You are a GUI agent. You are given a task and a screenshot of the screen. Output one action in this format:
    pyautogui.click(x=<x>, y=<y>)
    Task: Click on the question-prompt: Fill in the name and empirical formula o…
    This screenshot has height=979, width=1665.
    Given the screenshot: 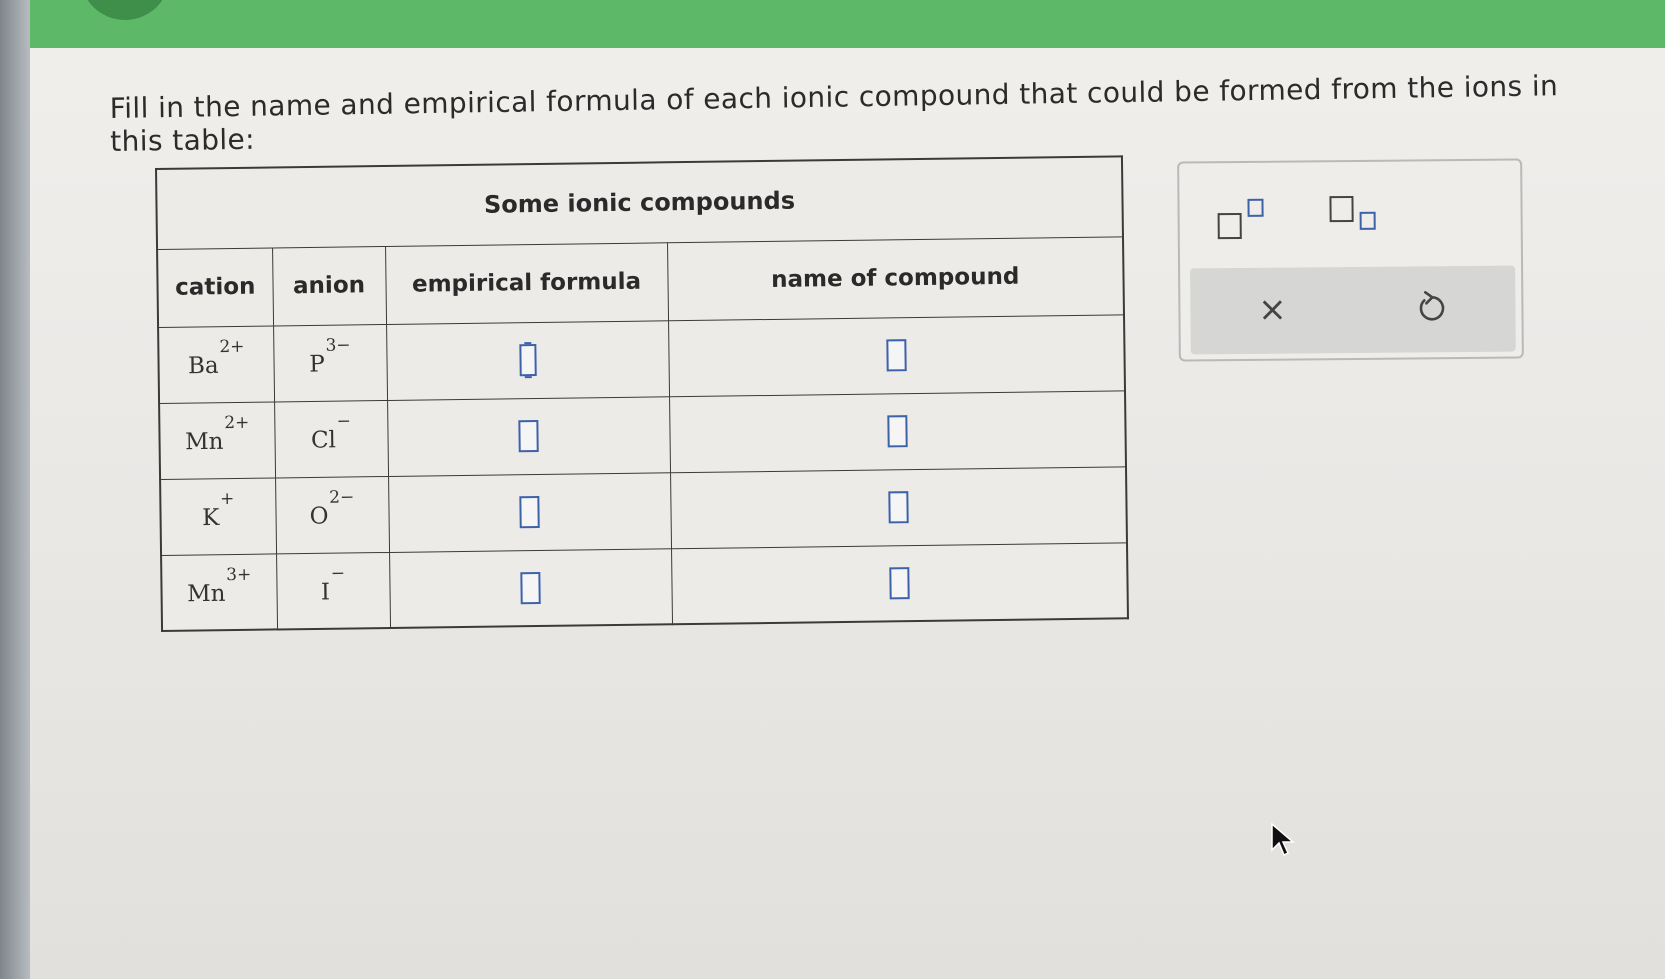 What is the action you would take?
    pyautogui.click(x=834, y=113)
    